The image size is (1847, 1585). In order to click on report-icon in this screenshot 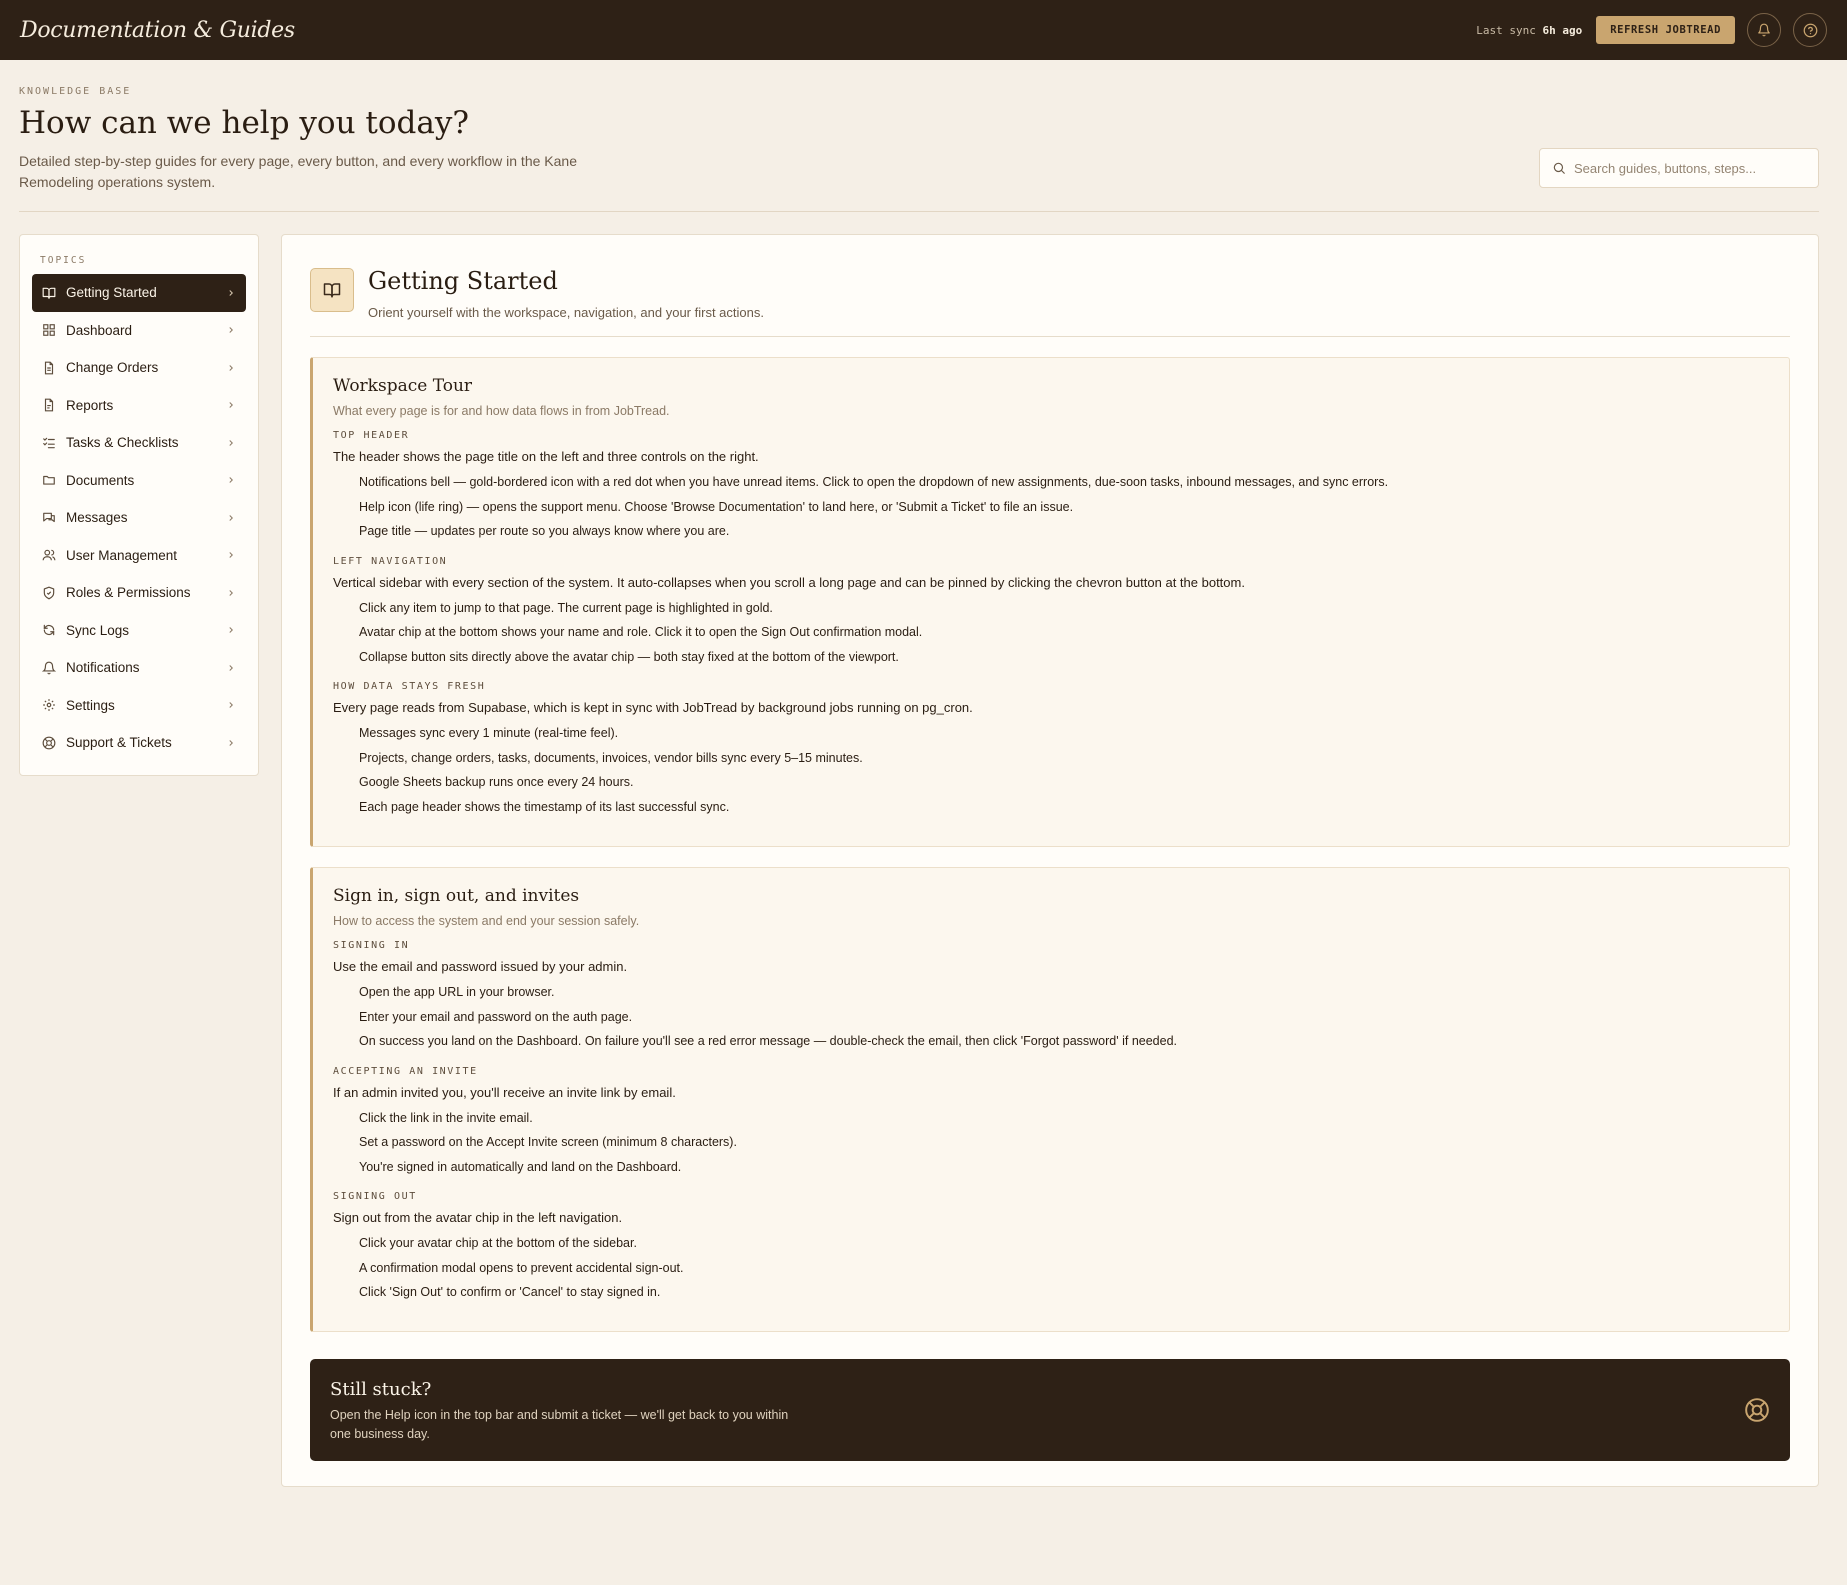, I will do `click(49, 405)`.